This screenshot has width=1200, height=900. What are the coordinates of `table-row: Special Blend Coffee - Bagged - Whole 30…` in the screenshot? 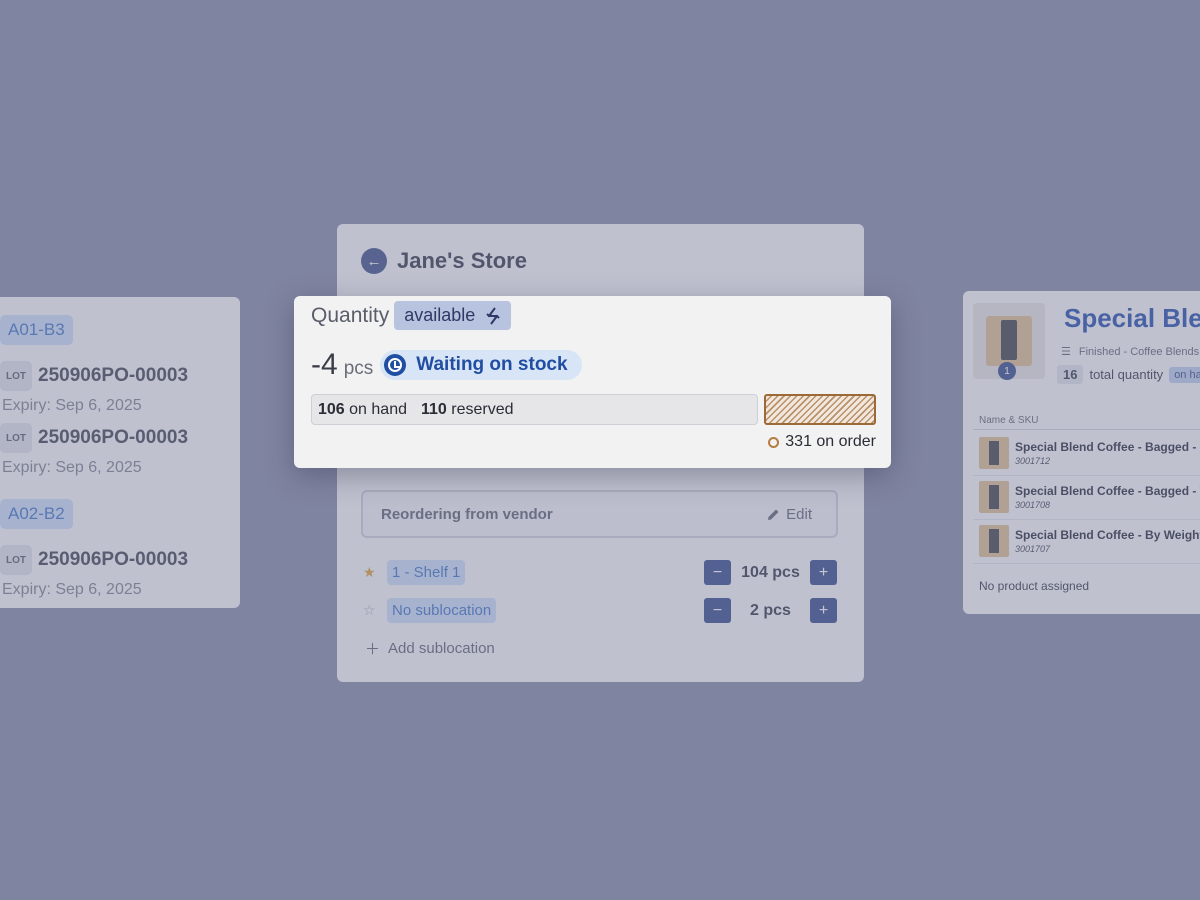 It's located at (1089, 497).